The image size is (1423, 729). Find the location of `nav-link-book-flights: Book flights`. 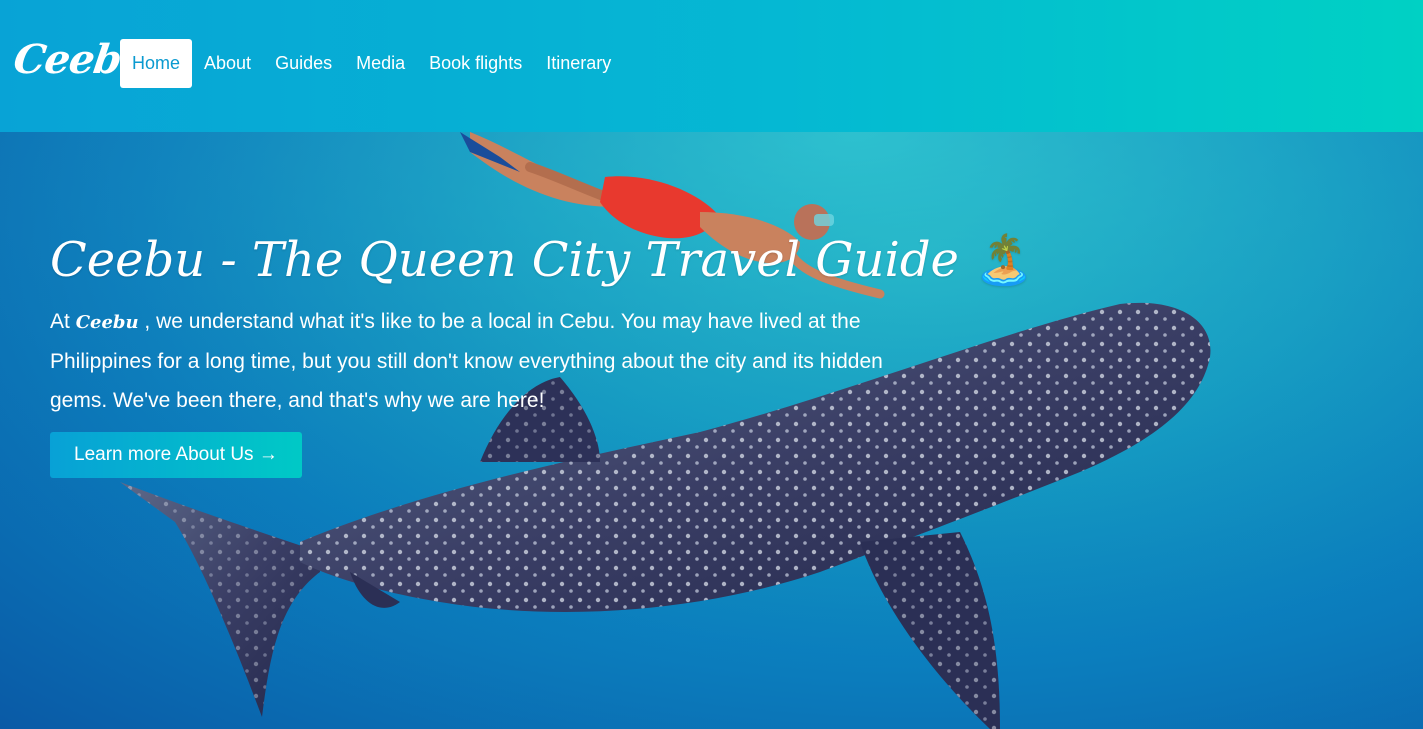

nav-link-book-flights: Book flights is located at coordinates (475, 63).